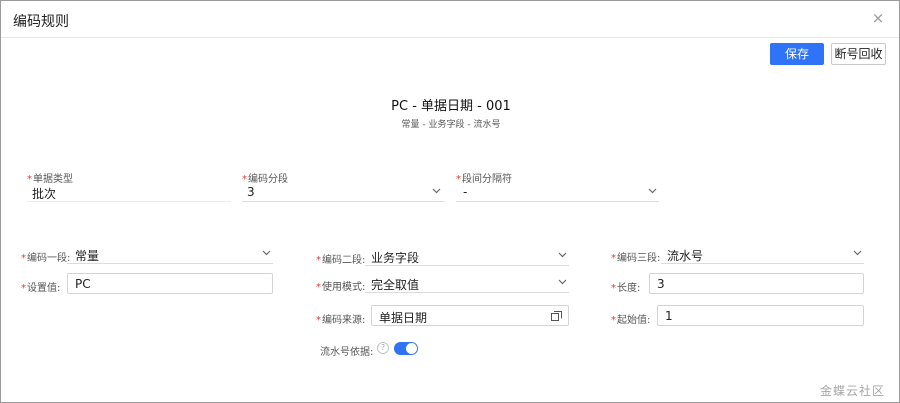  What do you see at coordinates (341, 320) in the screenshot?
I see `code-source-label: *编码来源:` at bounding box center [341, 320].